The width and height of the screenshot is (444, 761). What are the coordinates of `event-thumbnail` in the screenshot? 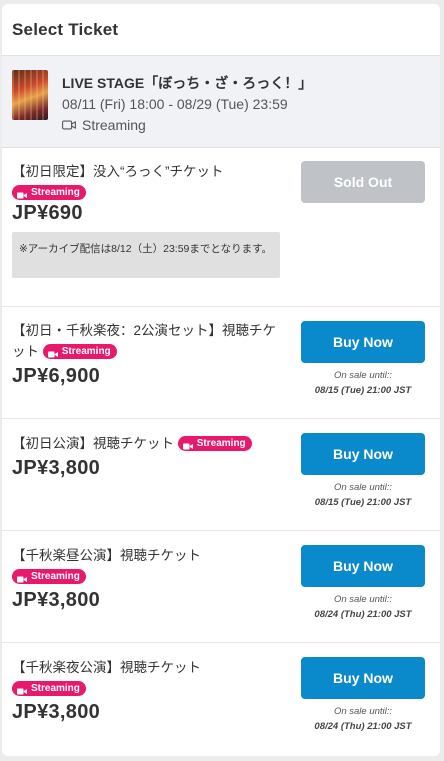 It's located at (30, 95).